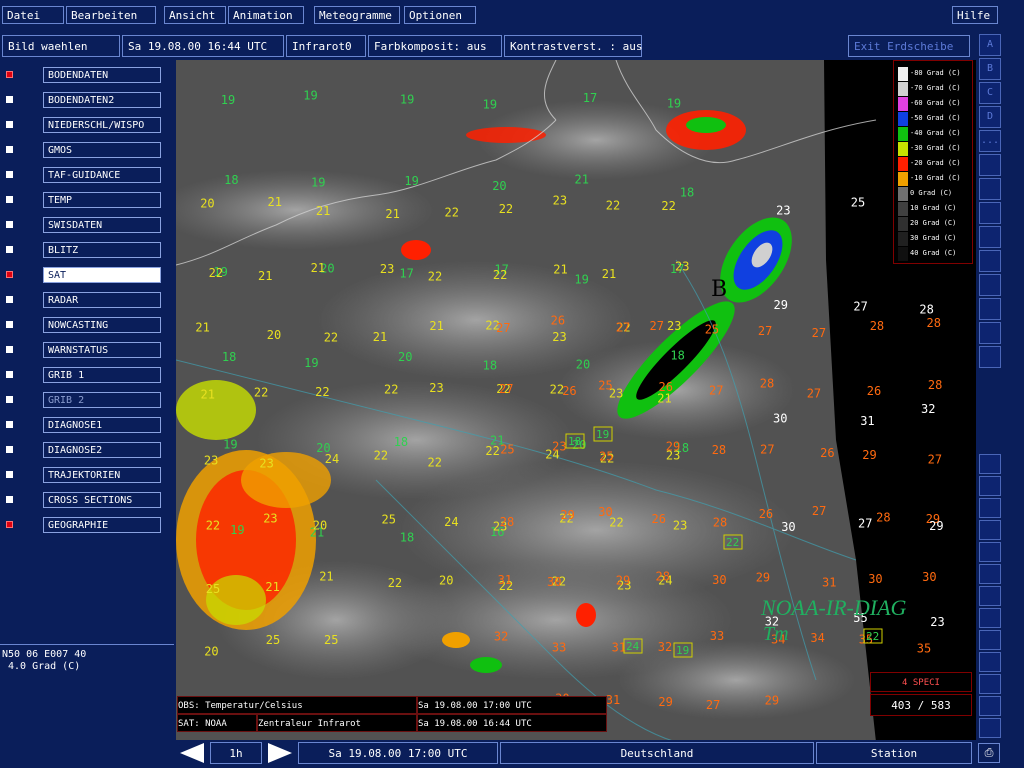 This screenshot has width=1024, height=768. Describe the element at coordinates (84, 275) in the screenshot. I see `sidebar-item-sat: SAT` at that location.